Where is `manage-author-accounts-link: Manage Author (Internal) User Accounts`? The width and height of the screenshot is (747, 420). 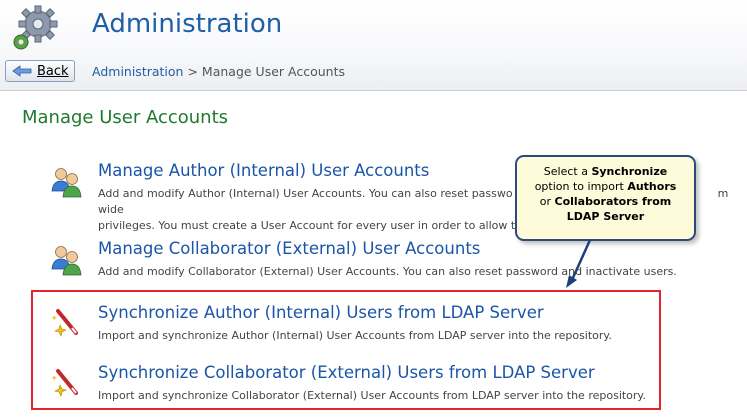 manage-author-accounts-link: Manage Author (Internal) User Accounts is located at coordinates (263, 170).